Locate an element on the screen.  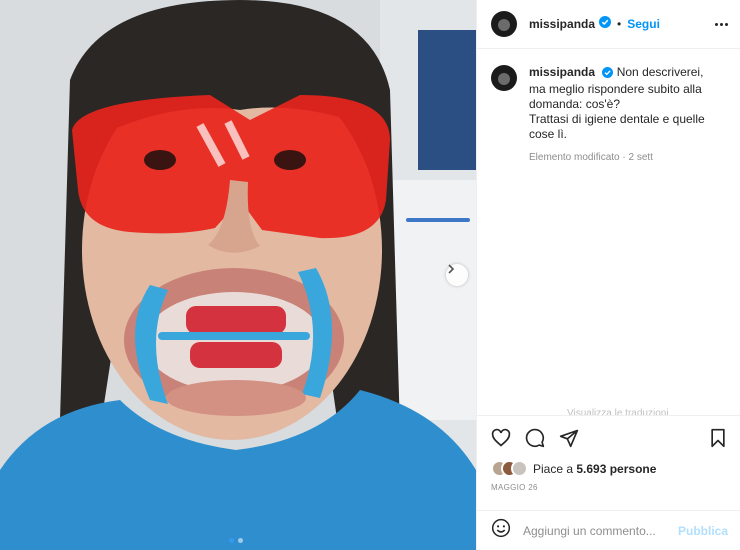
emoji-icon is located at coordinates (501, 530).